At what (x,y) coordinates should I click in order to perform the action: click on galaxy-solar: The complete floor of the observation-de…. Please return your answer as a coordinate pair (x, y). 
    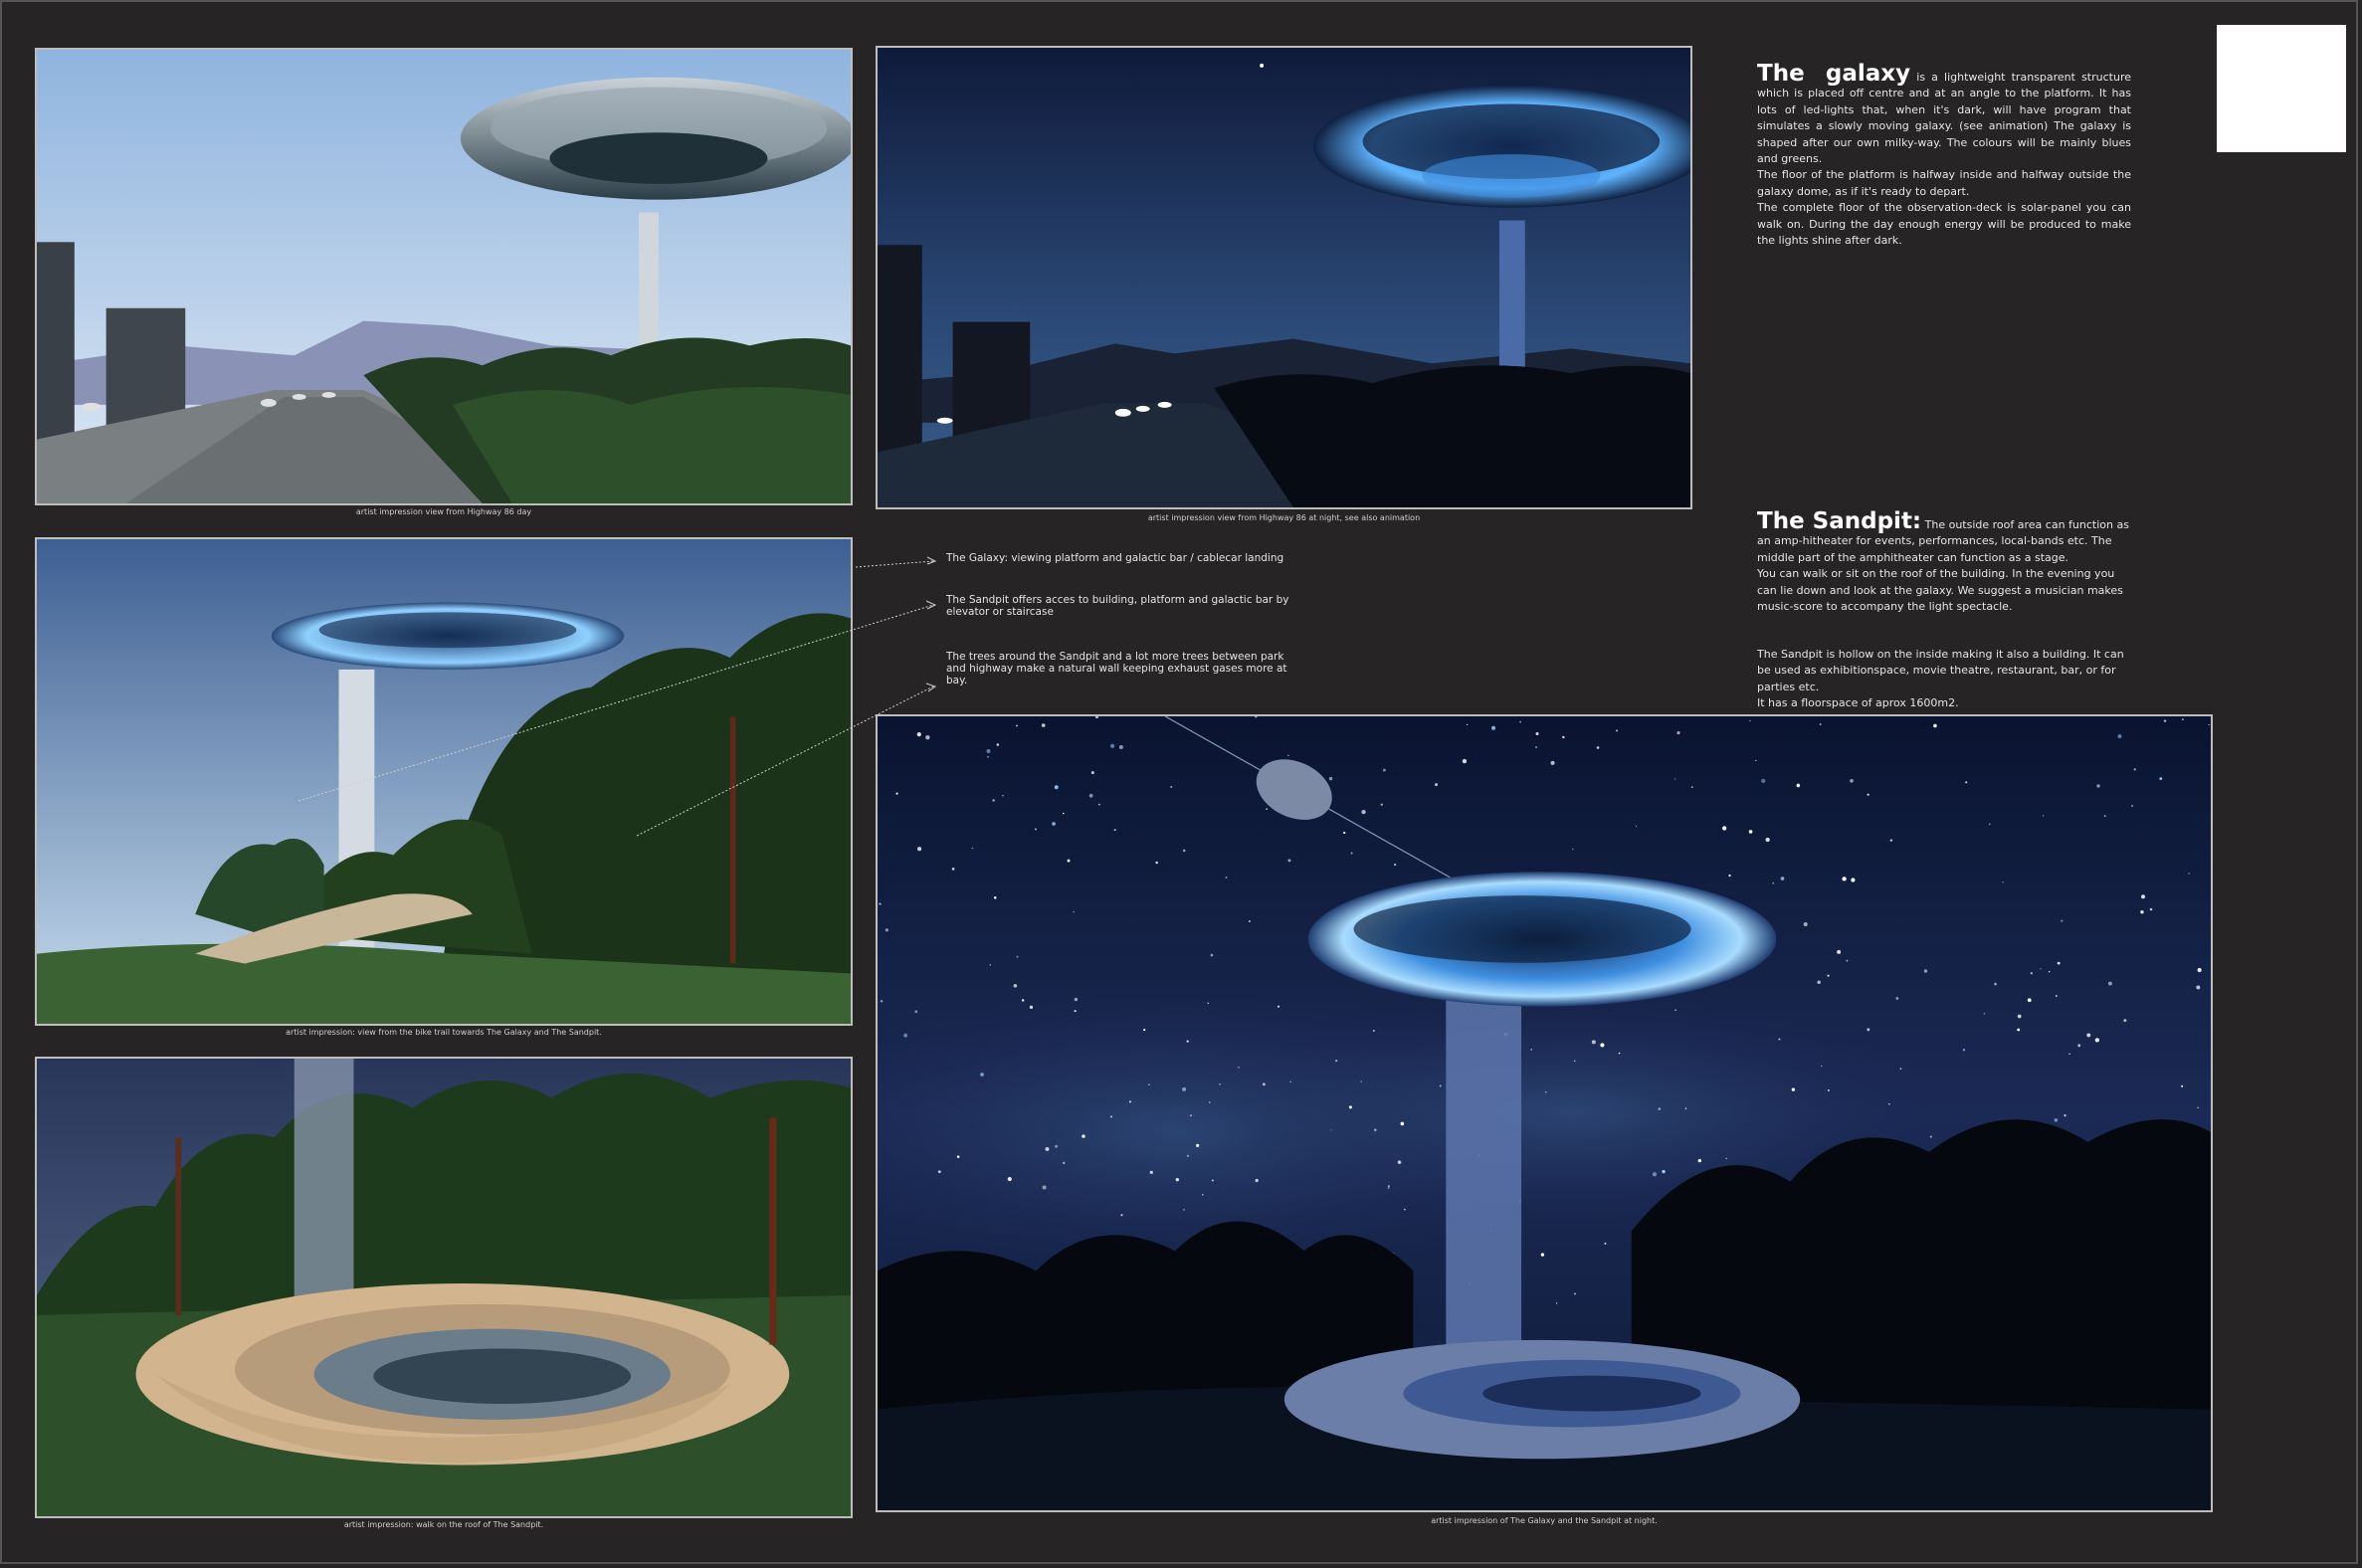
    Looking at the image, I should click on (1944, 224).